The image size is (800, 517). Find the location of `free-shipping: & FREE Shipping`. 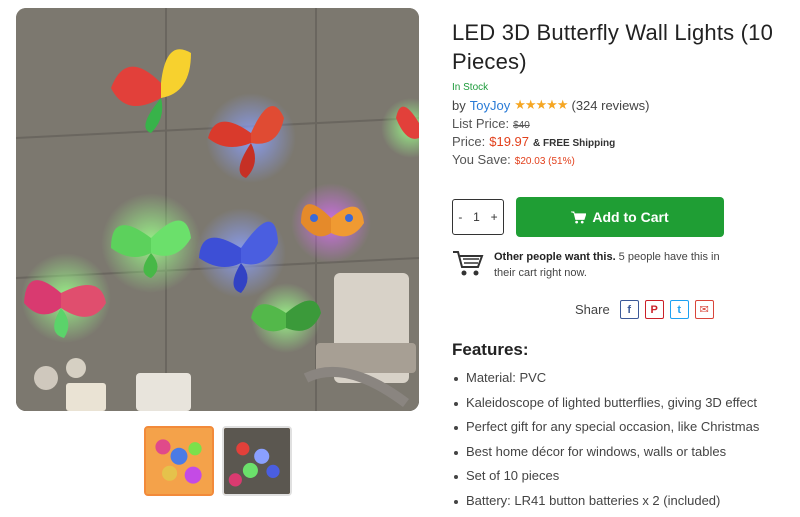

free-shipping: & FREE Shipping is located at coordinates (574, 143).